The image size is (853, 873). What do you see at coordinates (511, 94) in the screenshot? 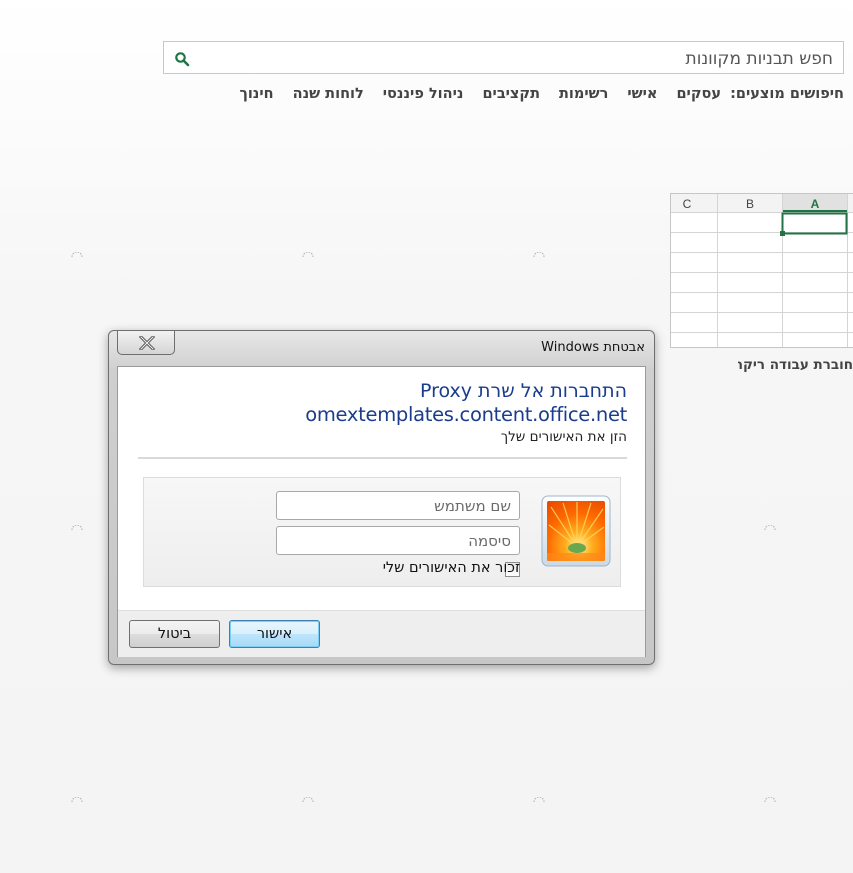
I see `suggested-link-budgets: תקציבים` at bounding box center [511, 94].